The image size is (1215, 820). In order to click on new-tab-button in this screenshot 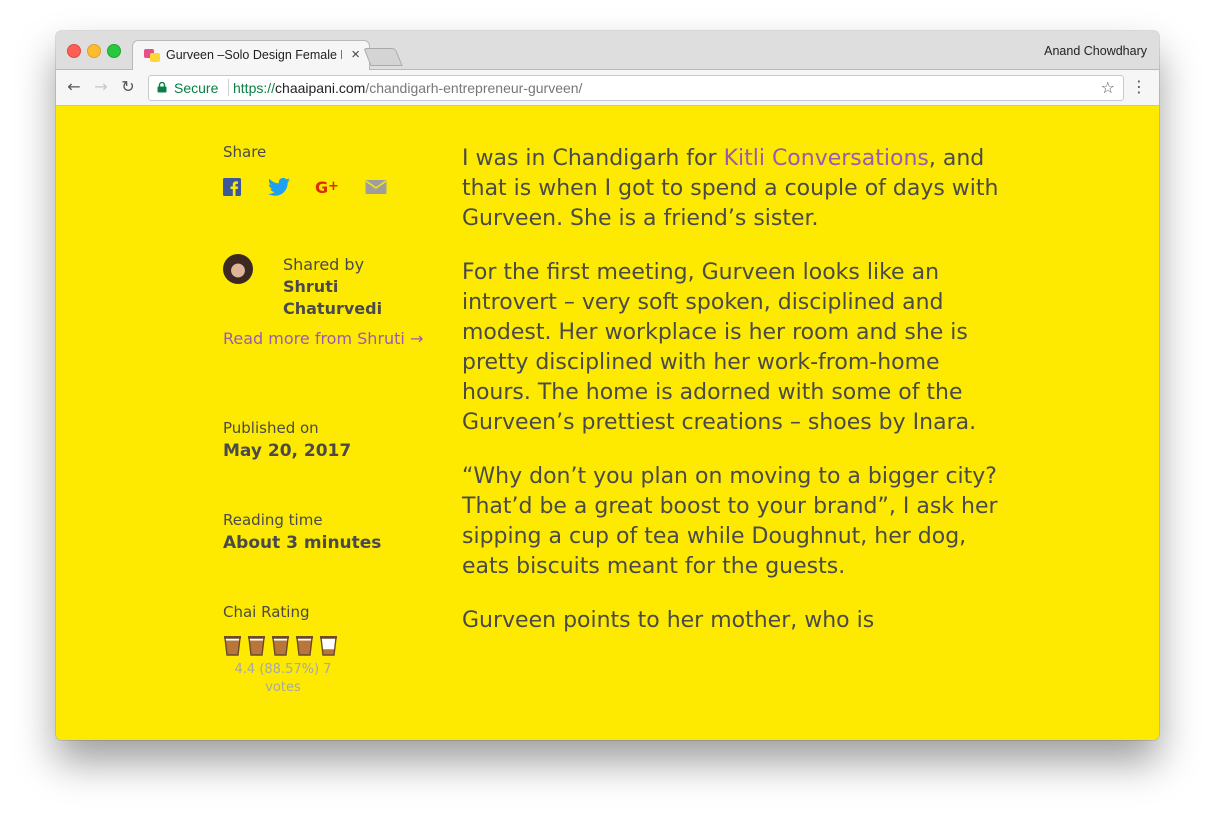, I will do `click(383, 57)`.